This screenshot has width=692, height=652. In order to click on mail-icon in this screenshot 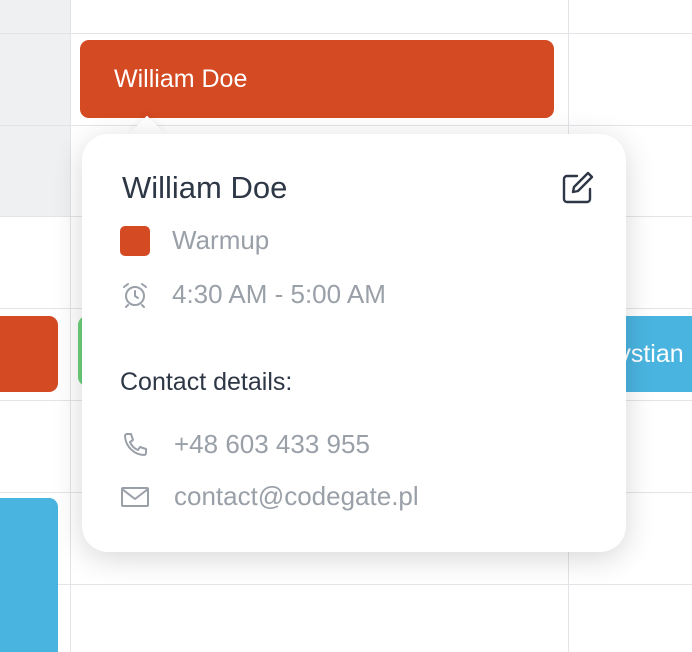, I will do `click(135, 497)`.